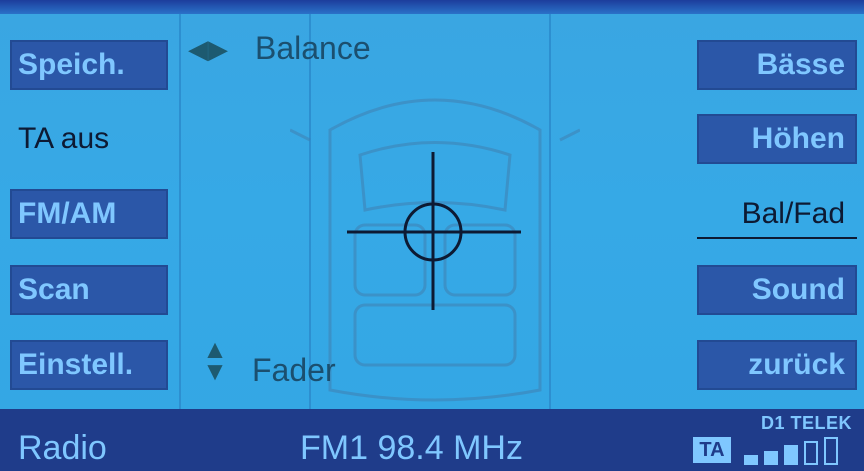 This screenshot has width=864, height=471. I want to click on status-bar: Radio FM1 98.4 MHz D1 TELEK TA, so click(432, 440).